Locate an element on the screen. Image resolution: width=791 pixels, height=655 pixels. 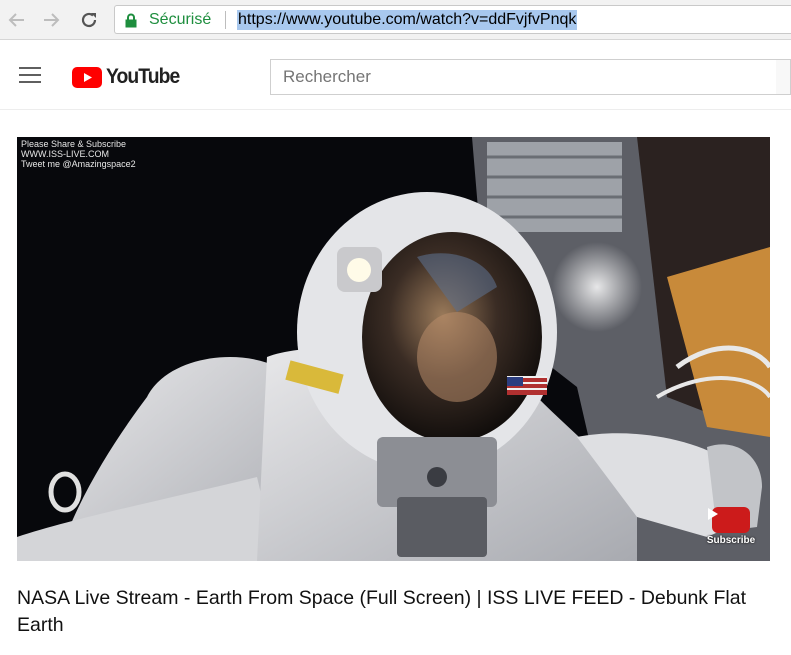
play-logo-icon is located at coordinates (87, 77).